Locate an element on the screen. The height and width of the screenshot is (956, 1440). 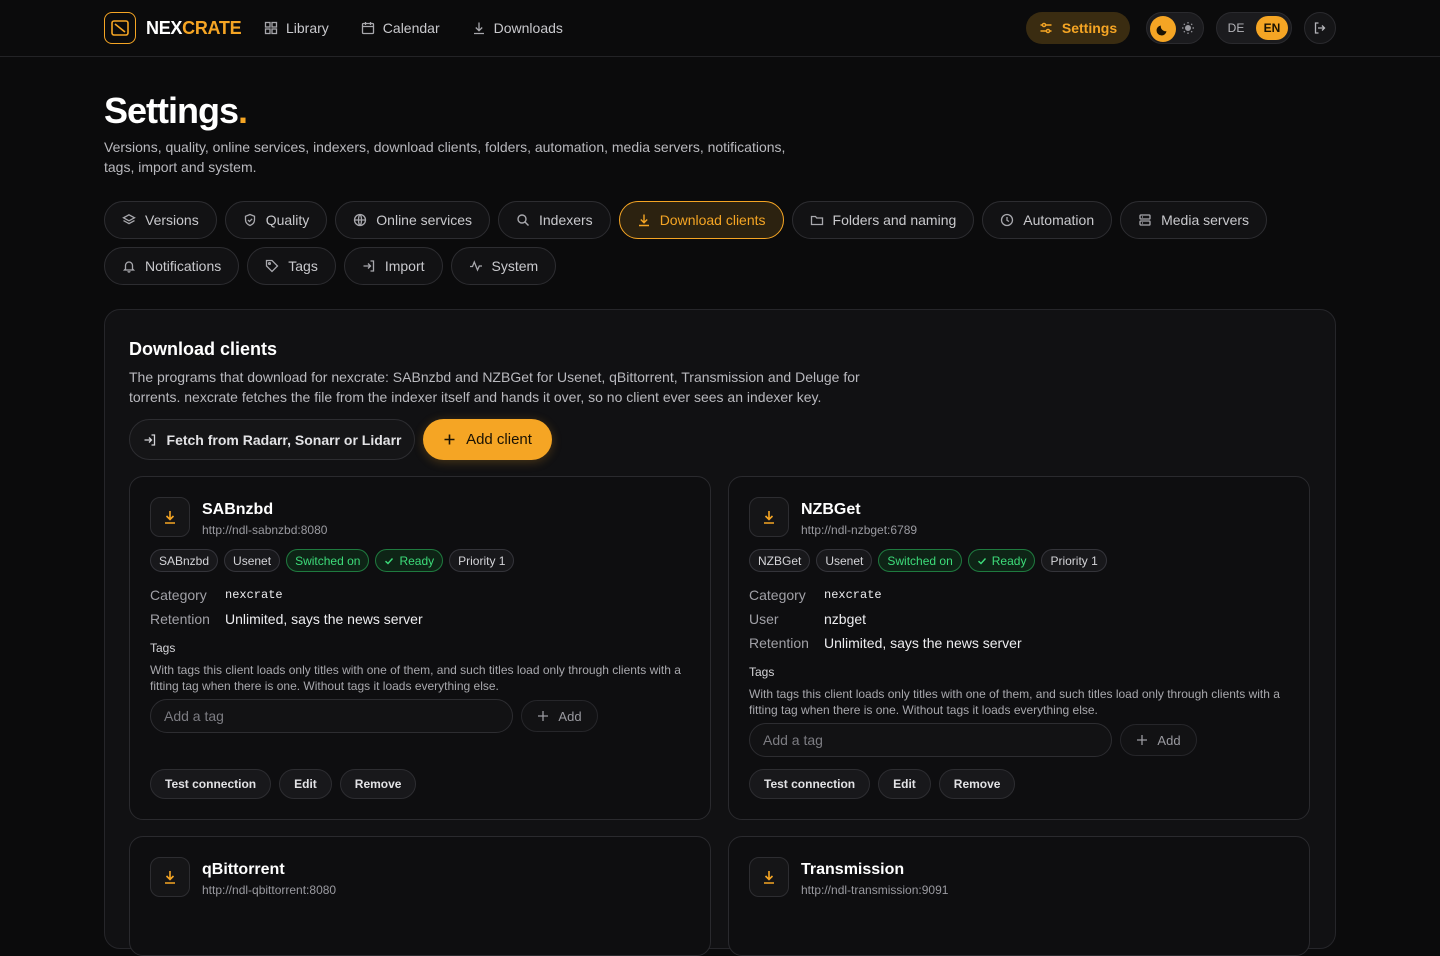
shield-icon is located at coordinates (250, 220).